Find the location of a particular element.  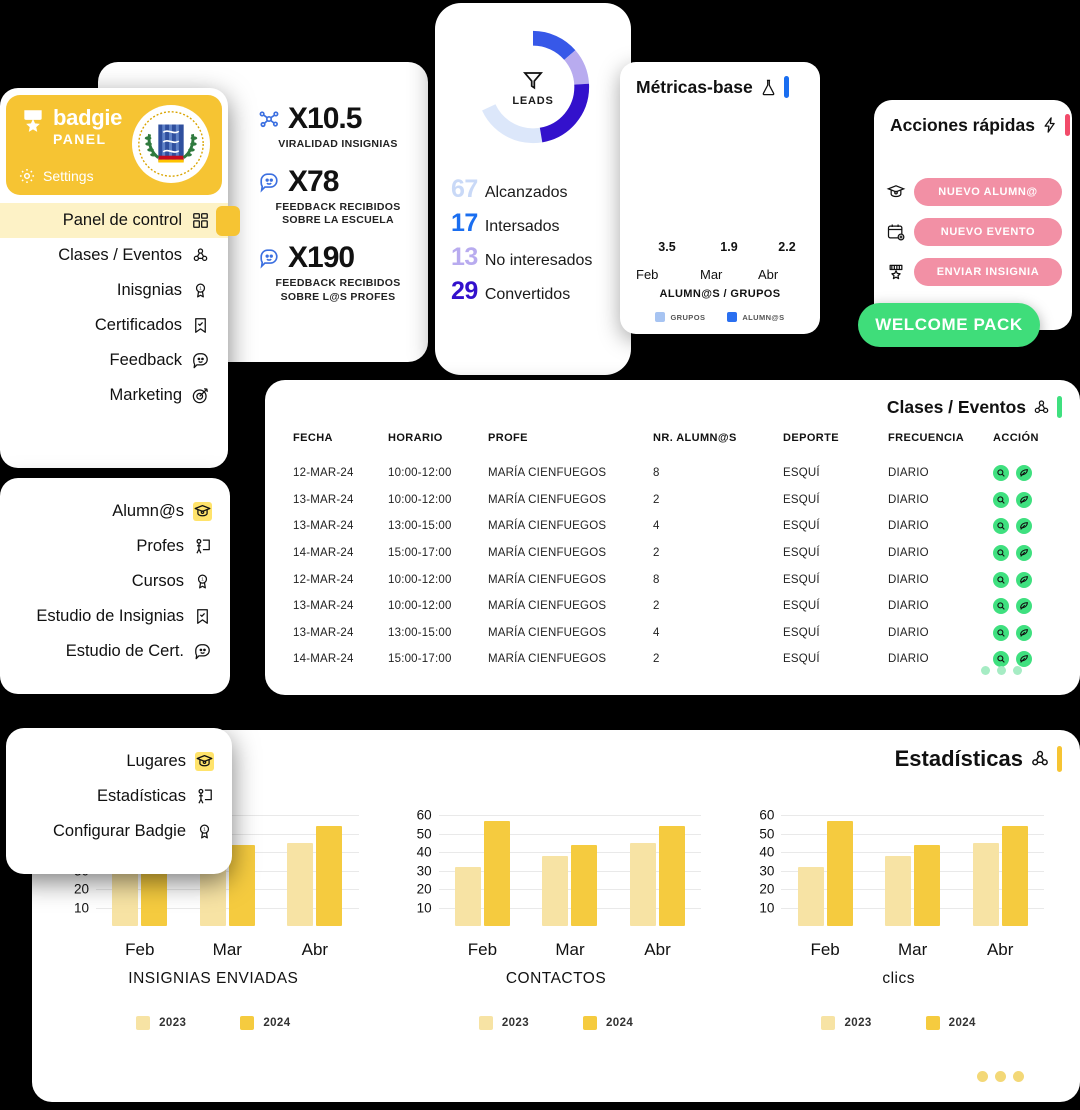

th-deporte: DEPORTE is located at coordinates (811, 438).